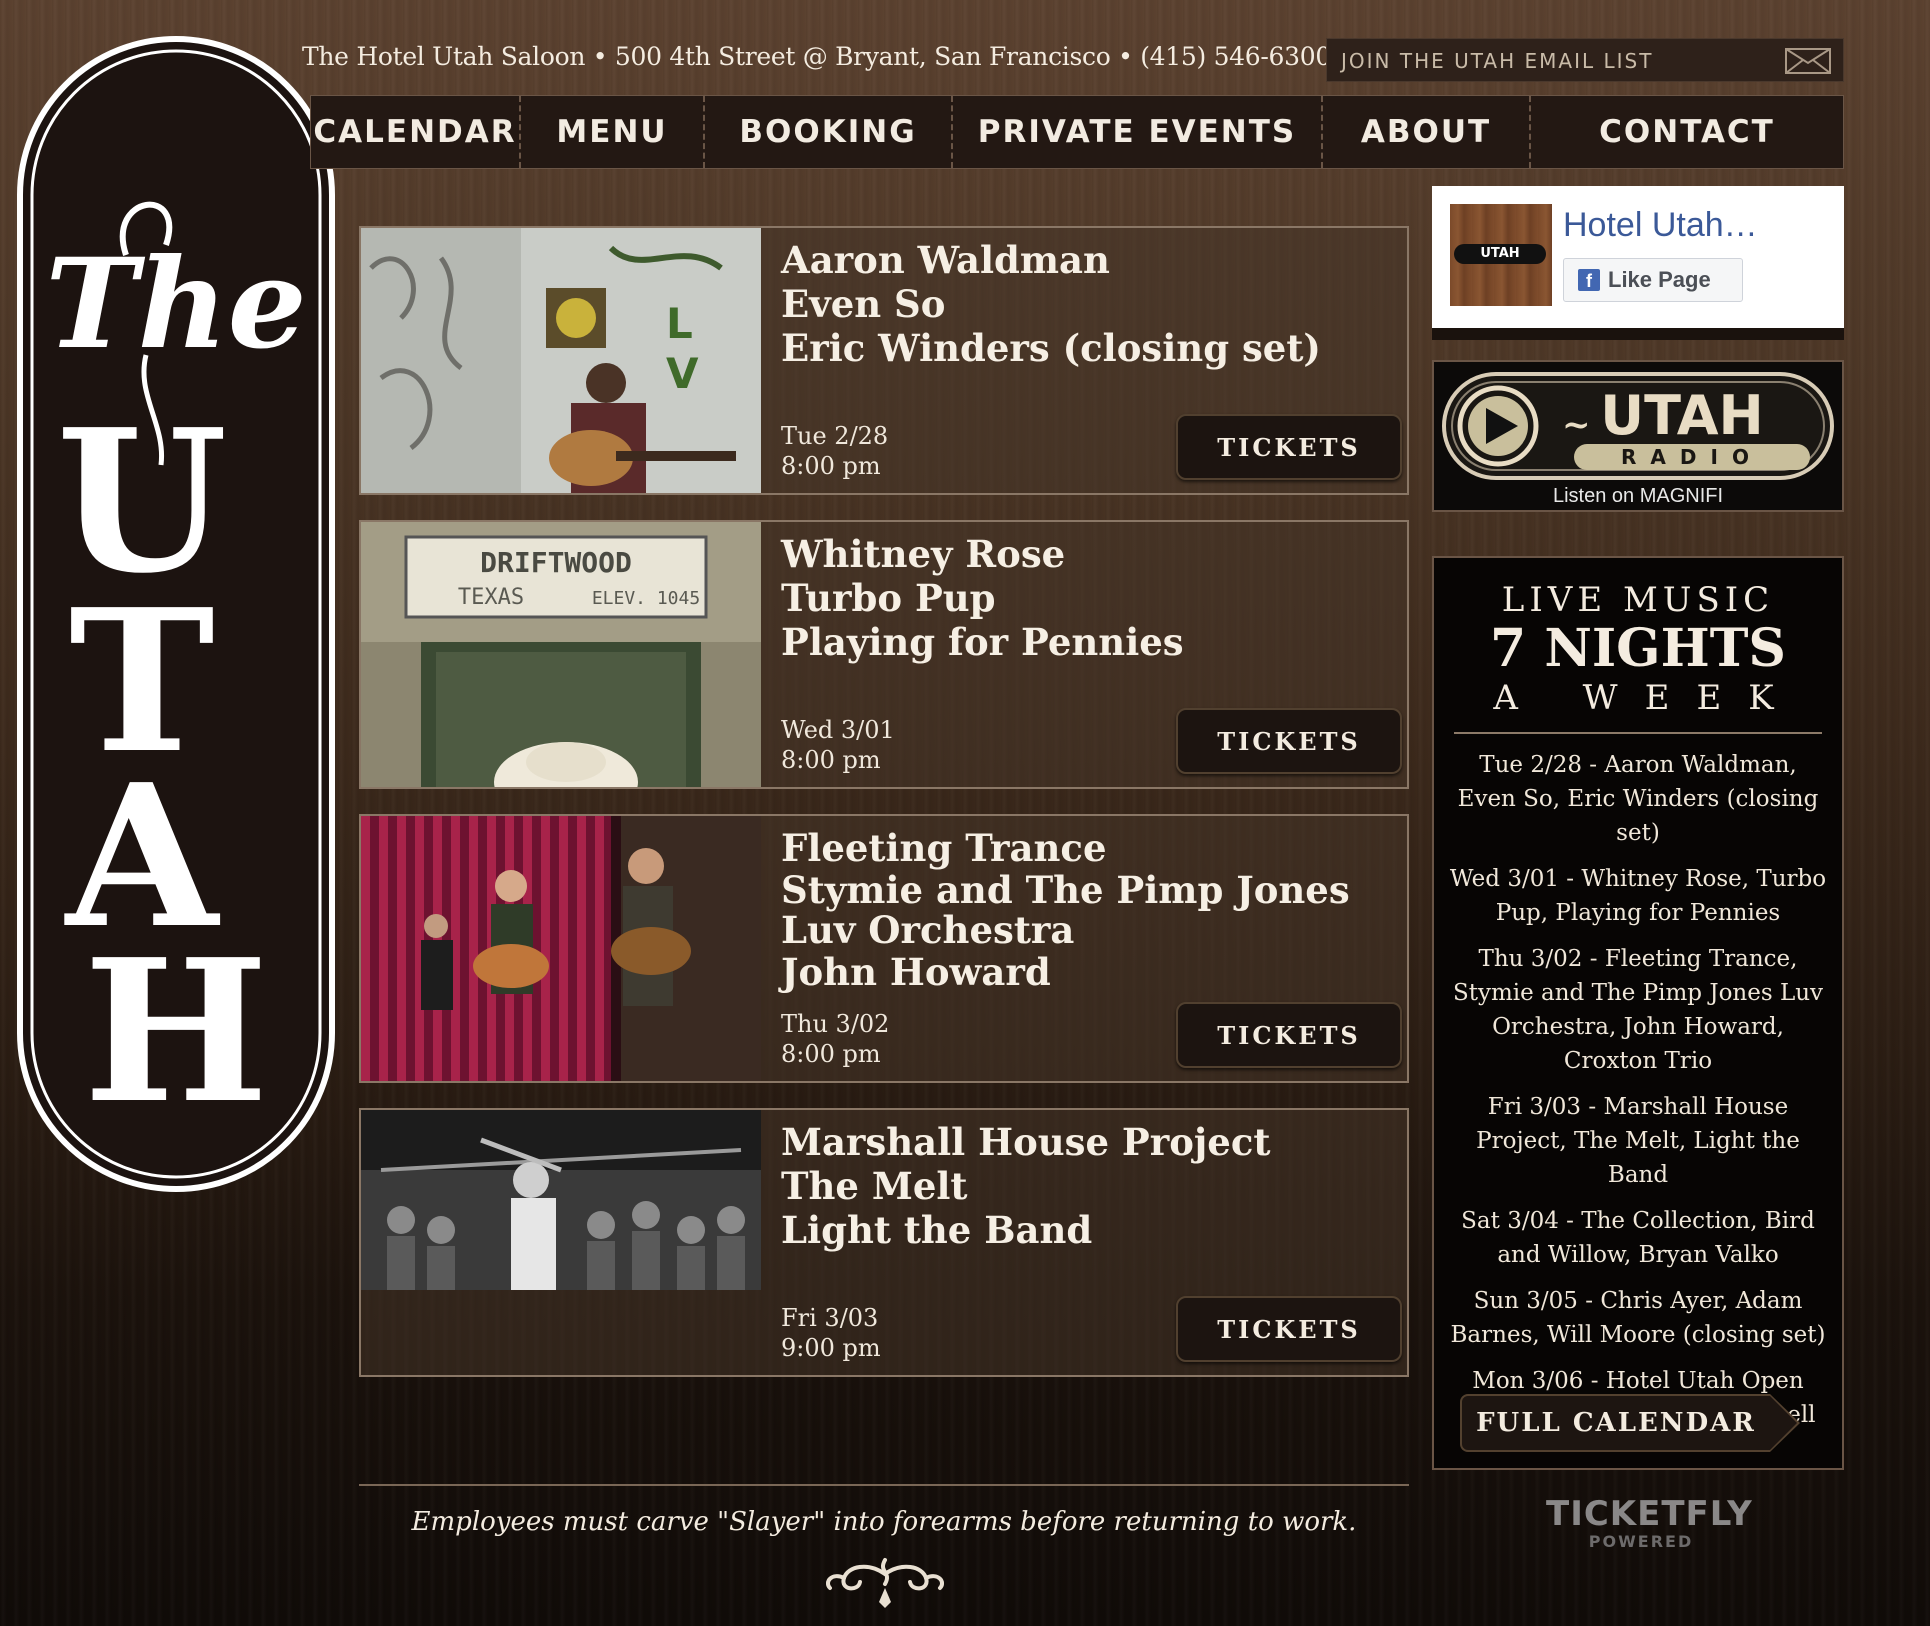 The height and width of the screenshot is (1626, 1930). I want to click on event-date: Tue 2/28, so click(835, 436).